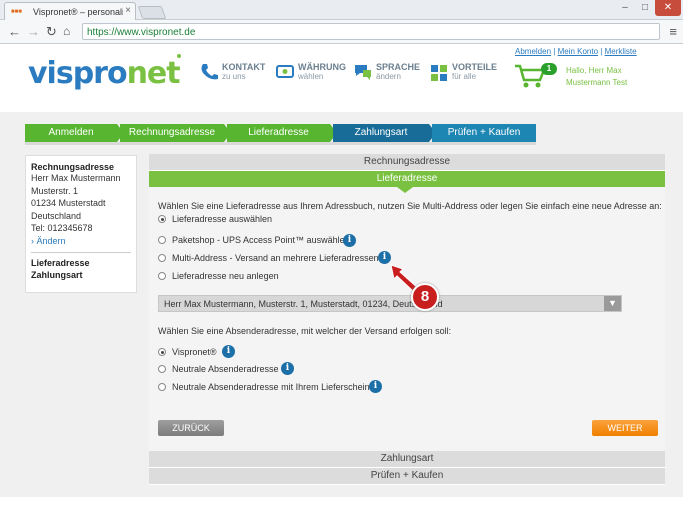  What do you see at coordinates (673, 31) in the screenshot?
I see `hamburger-menu-icon: ≡` at bounding box center [673, 31].